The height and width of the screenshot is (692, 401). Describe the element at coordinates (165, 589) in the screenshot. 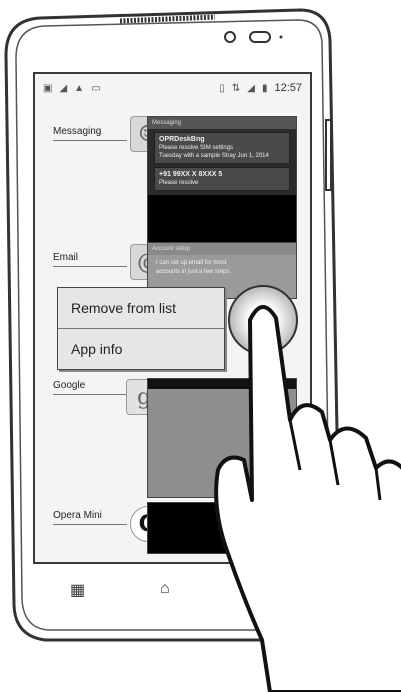

I see `home-button: ⌂` at that location.